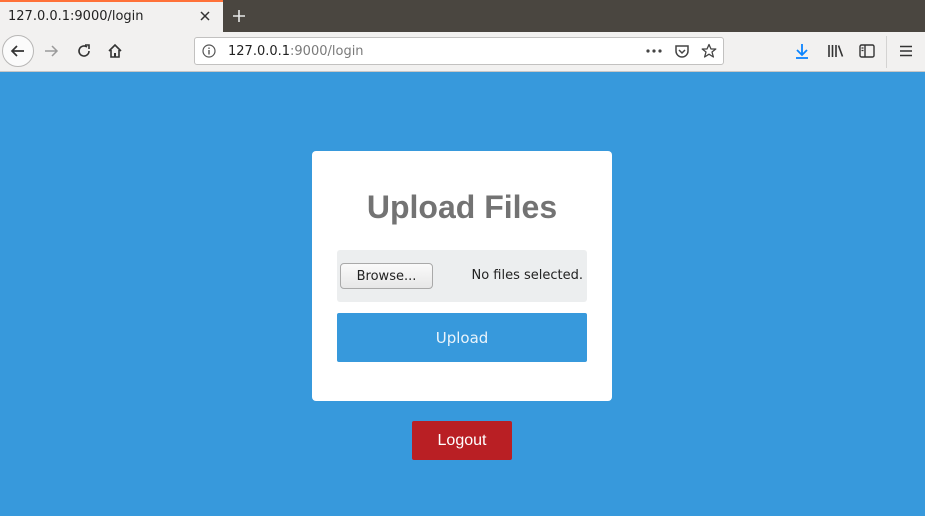  I want to click on sidebar-icon, so click(867, 51).